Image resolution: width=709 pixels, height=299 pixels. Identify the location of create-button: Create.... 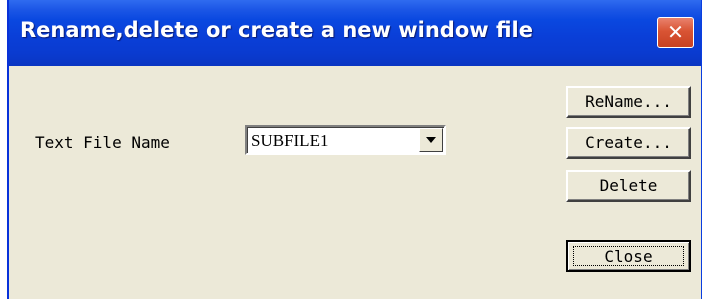
(628, 143).